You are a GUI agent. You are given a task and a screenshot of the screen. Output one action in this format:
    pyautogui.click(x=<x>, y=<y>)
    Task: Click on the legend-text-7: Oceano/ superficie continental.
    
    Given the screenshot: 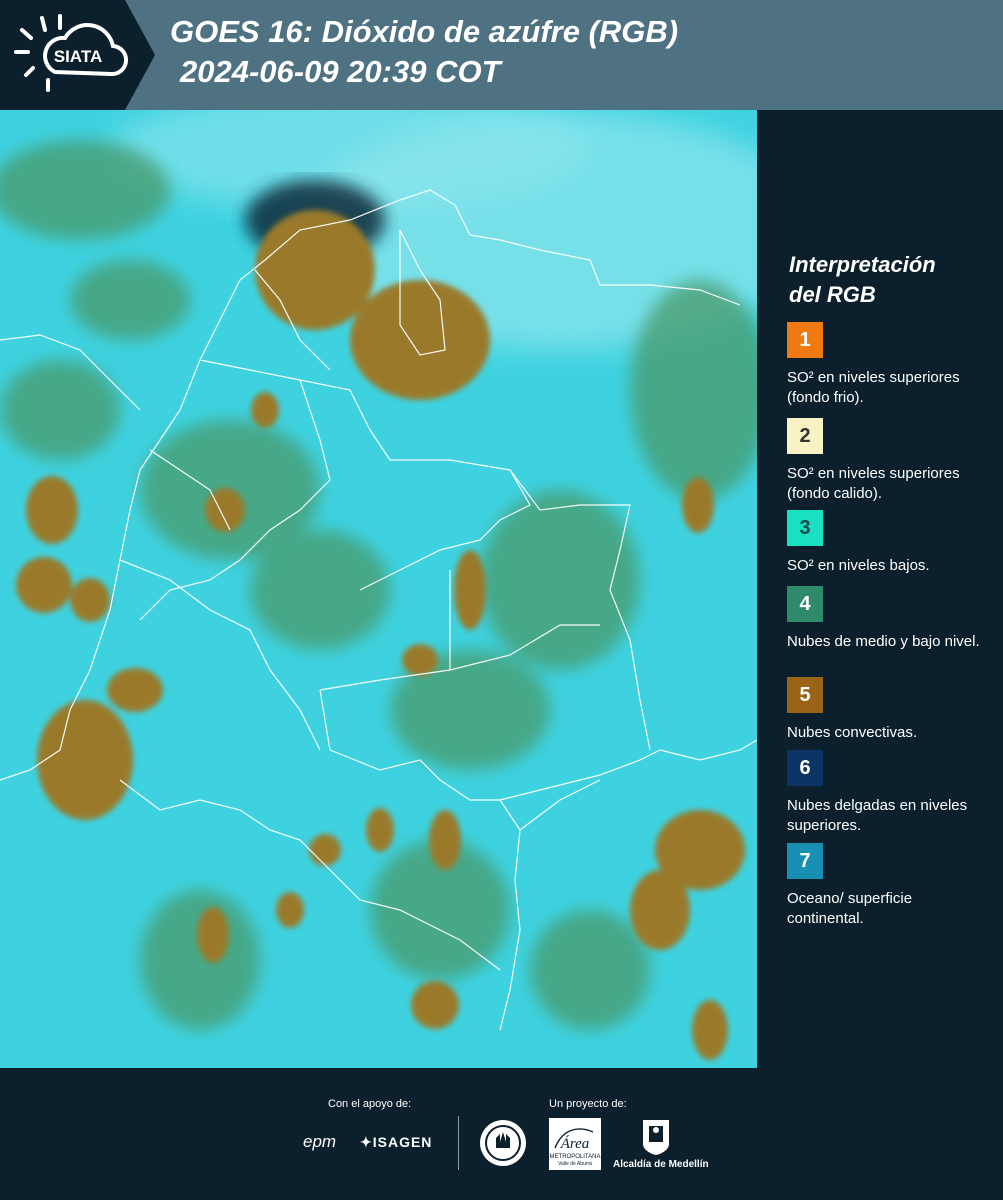 What is the action you would take?
    pyautogui.click(x=850, y=908)
    